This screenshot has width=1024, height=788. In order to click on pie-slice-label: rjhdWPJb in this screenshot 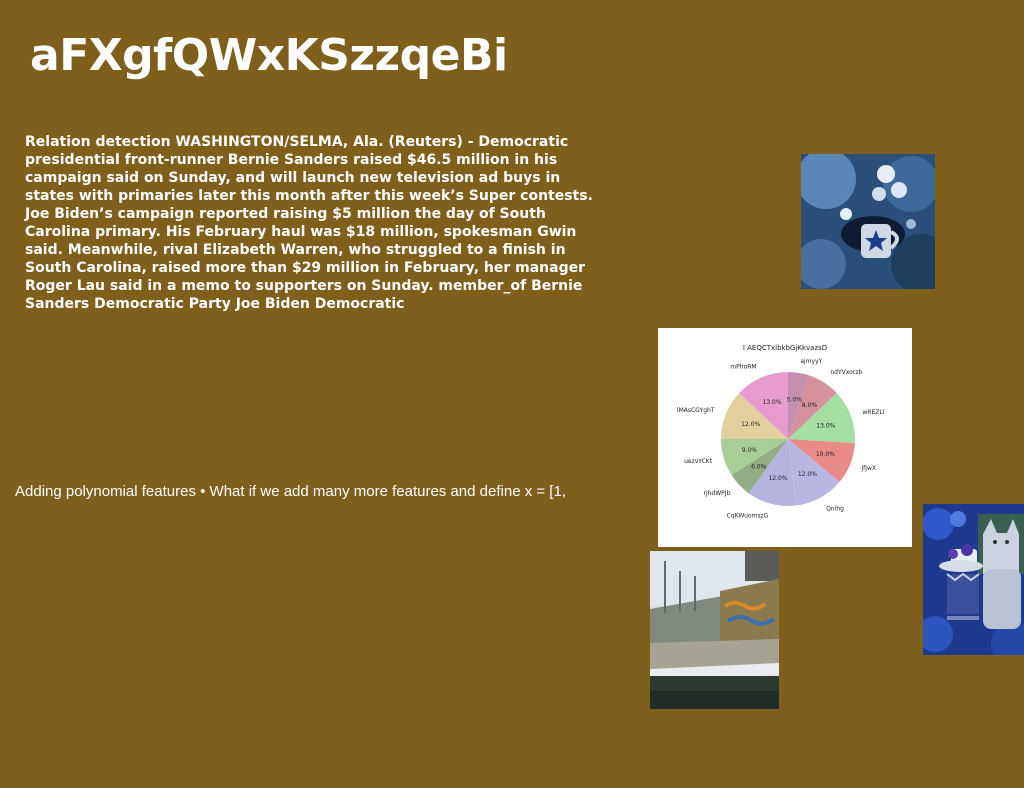, I will do `click(716, 493)`.